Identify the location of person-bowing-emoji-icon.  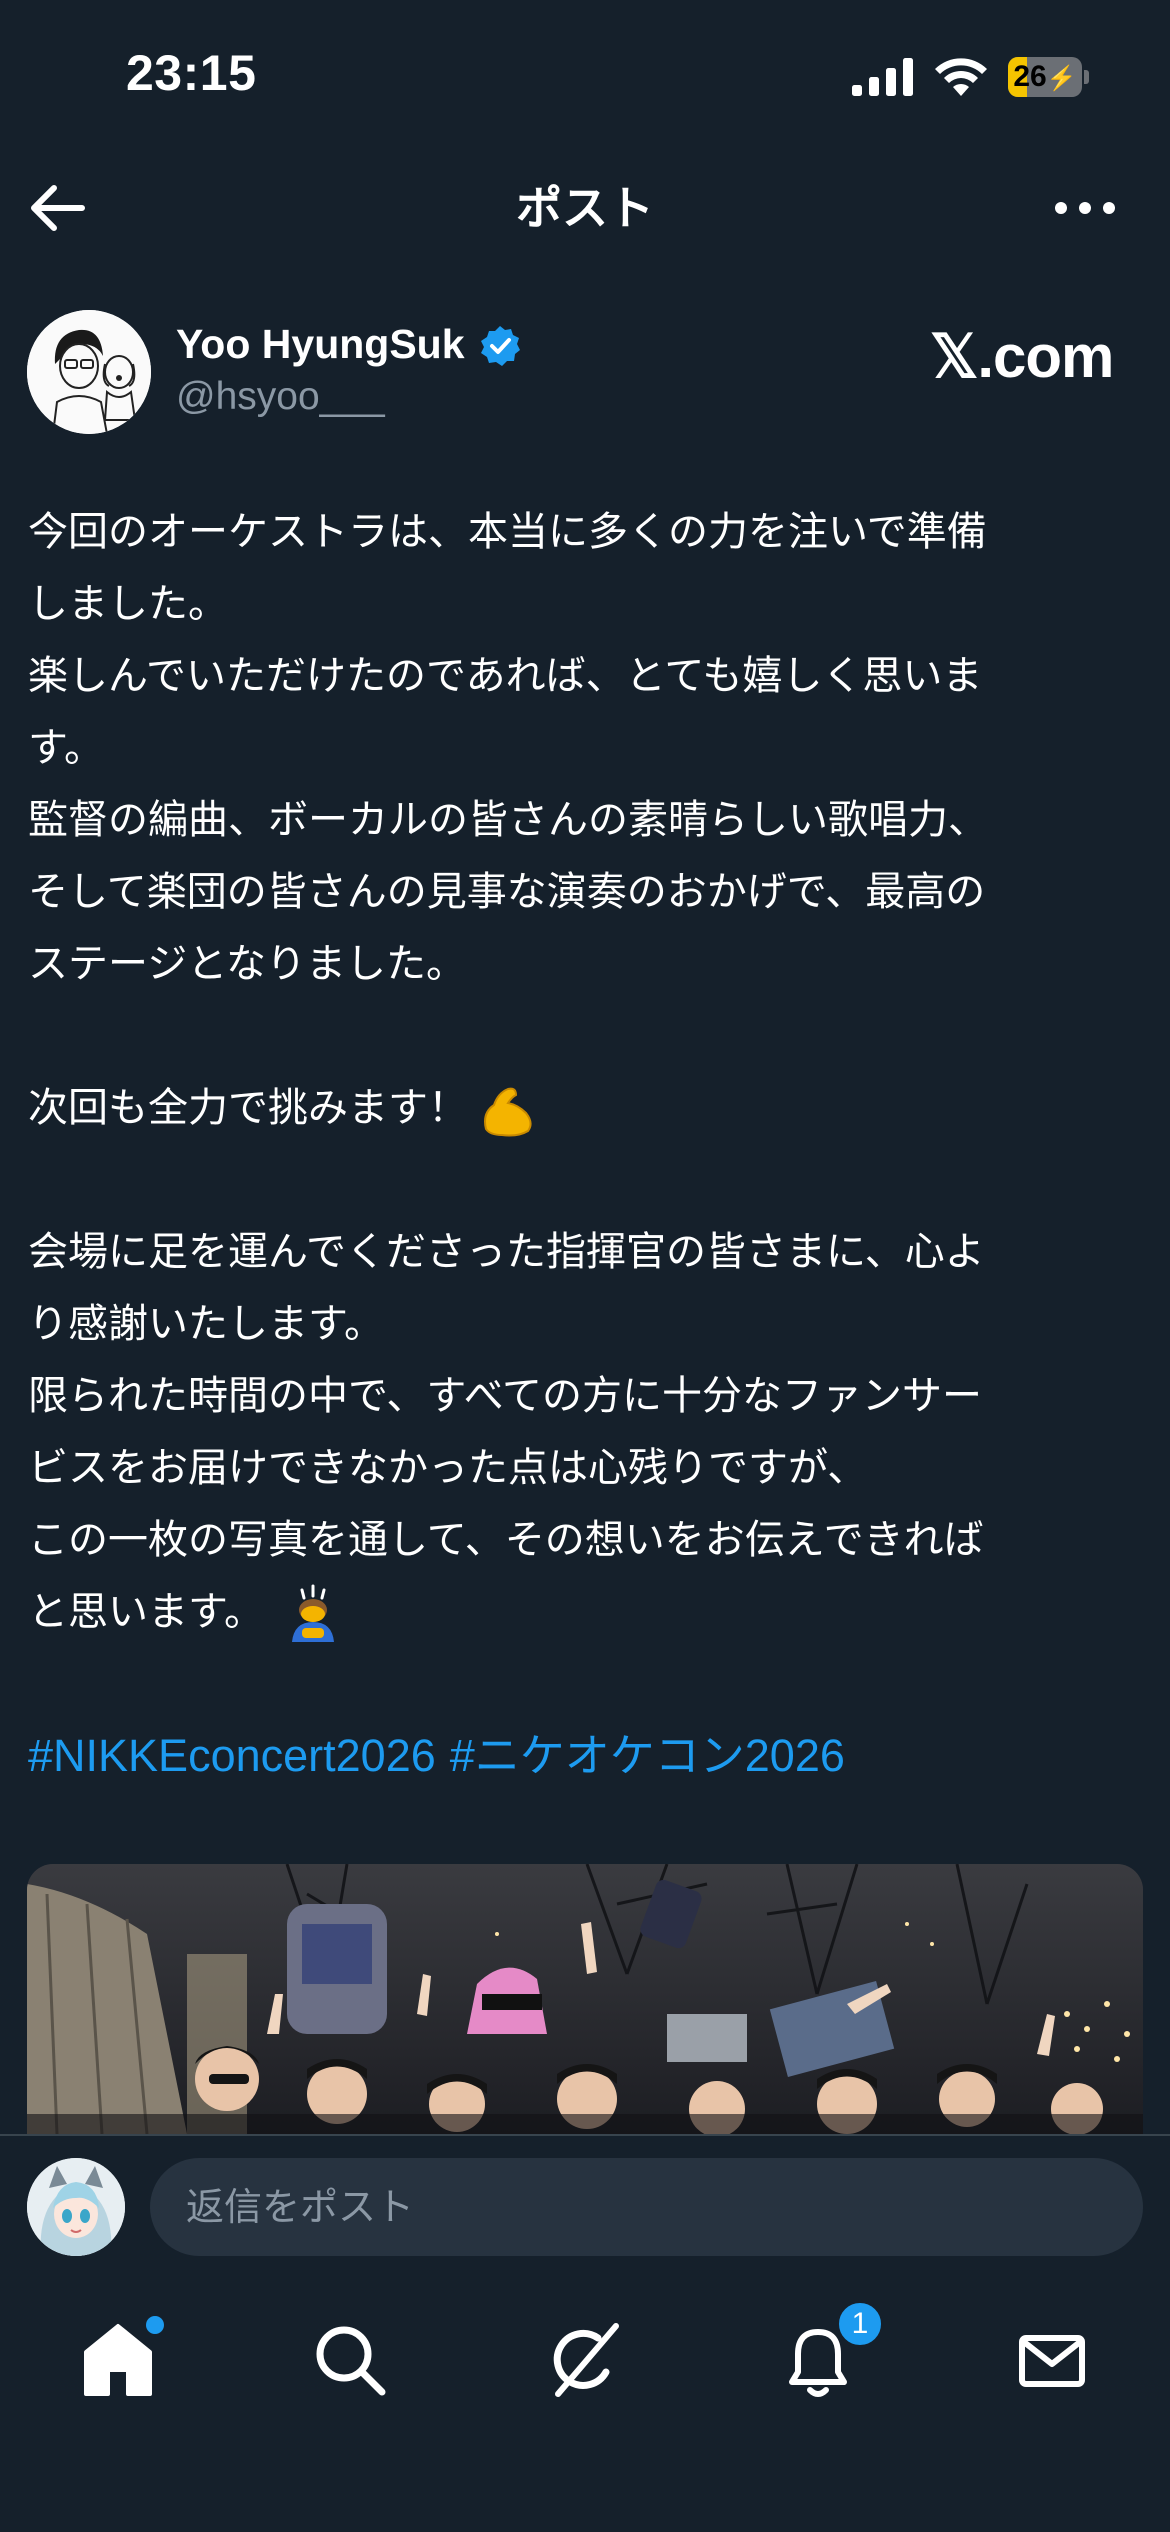
(313, 1613).